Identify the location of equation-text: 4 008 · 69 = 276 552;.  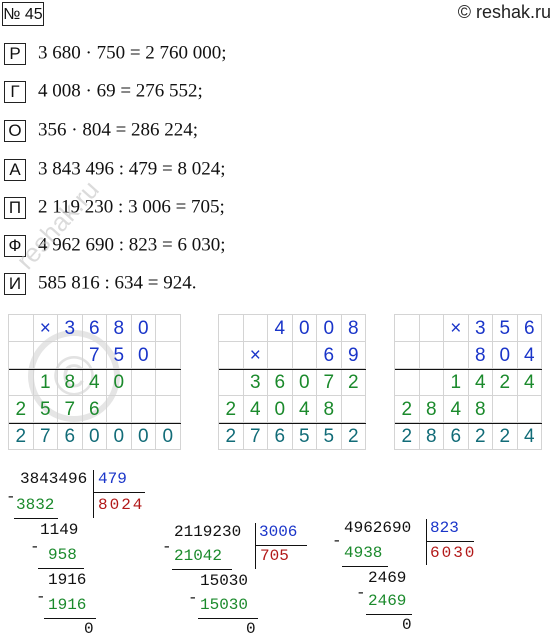
(120, 91).